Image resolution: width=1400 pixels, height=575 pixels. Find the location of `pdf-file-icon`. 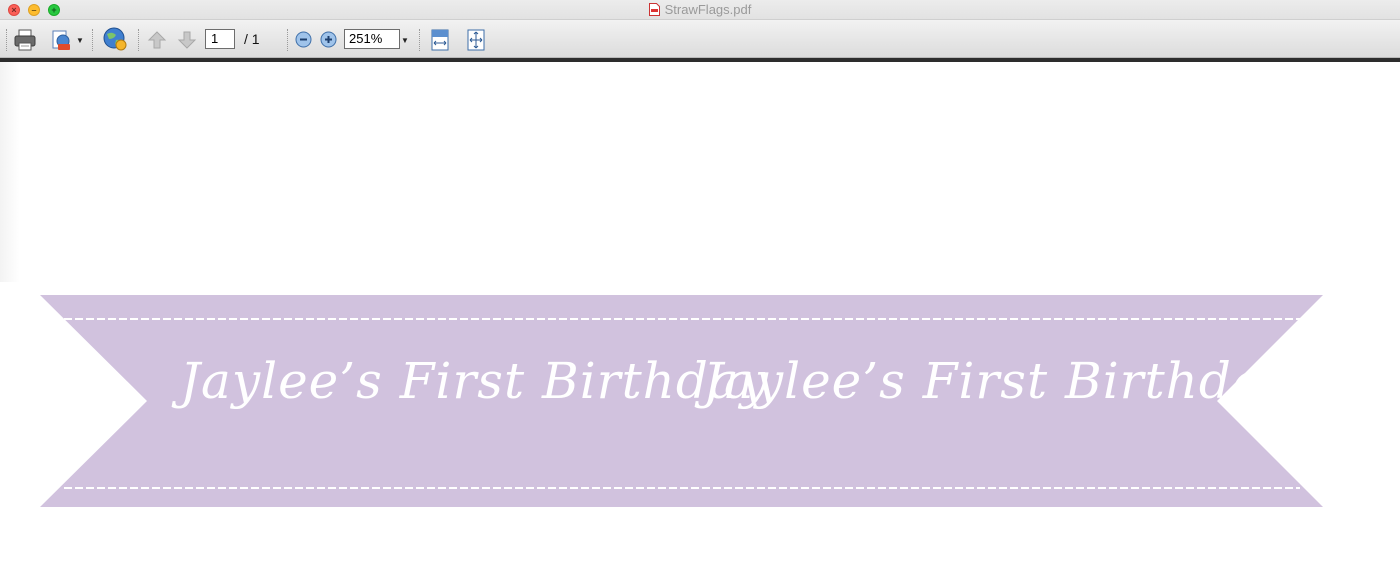

pdf-file-icon is located at coordinates (654, 9).